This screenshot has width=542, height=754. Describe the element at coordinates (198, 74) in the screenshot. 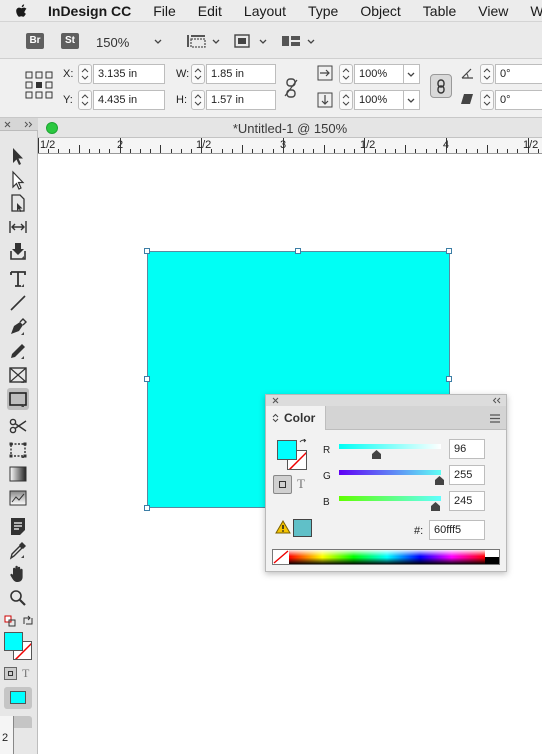

I see `w-stepper` at that location.